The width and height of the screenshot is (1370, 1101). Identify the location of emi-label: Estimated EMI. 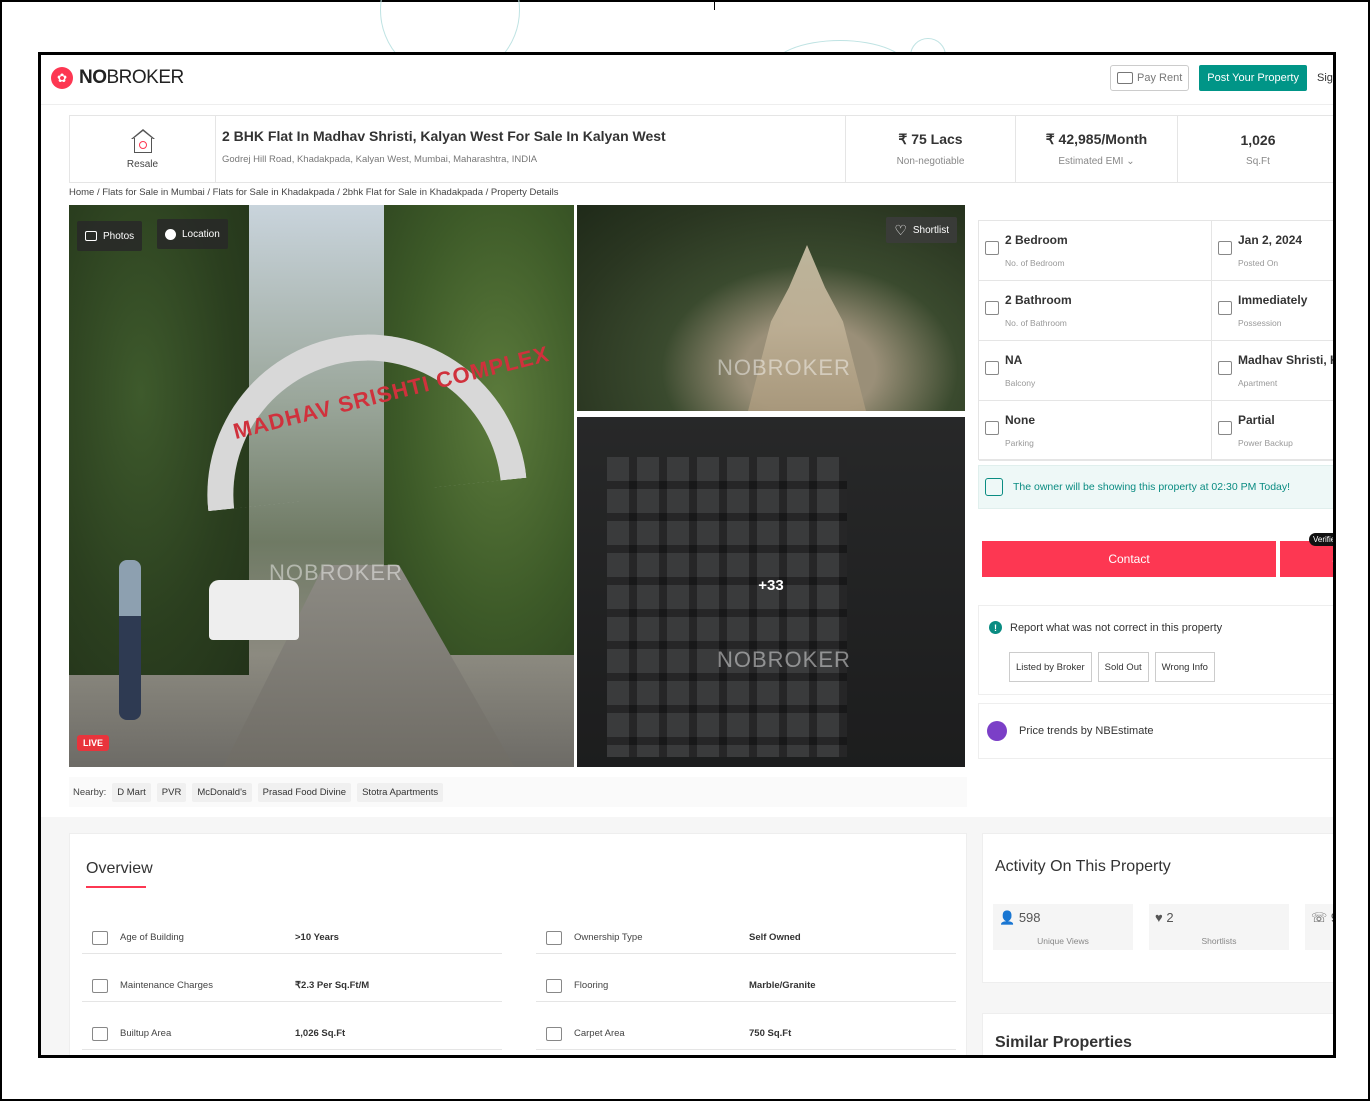
(1091, 161).